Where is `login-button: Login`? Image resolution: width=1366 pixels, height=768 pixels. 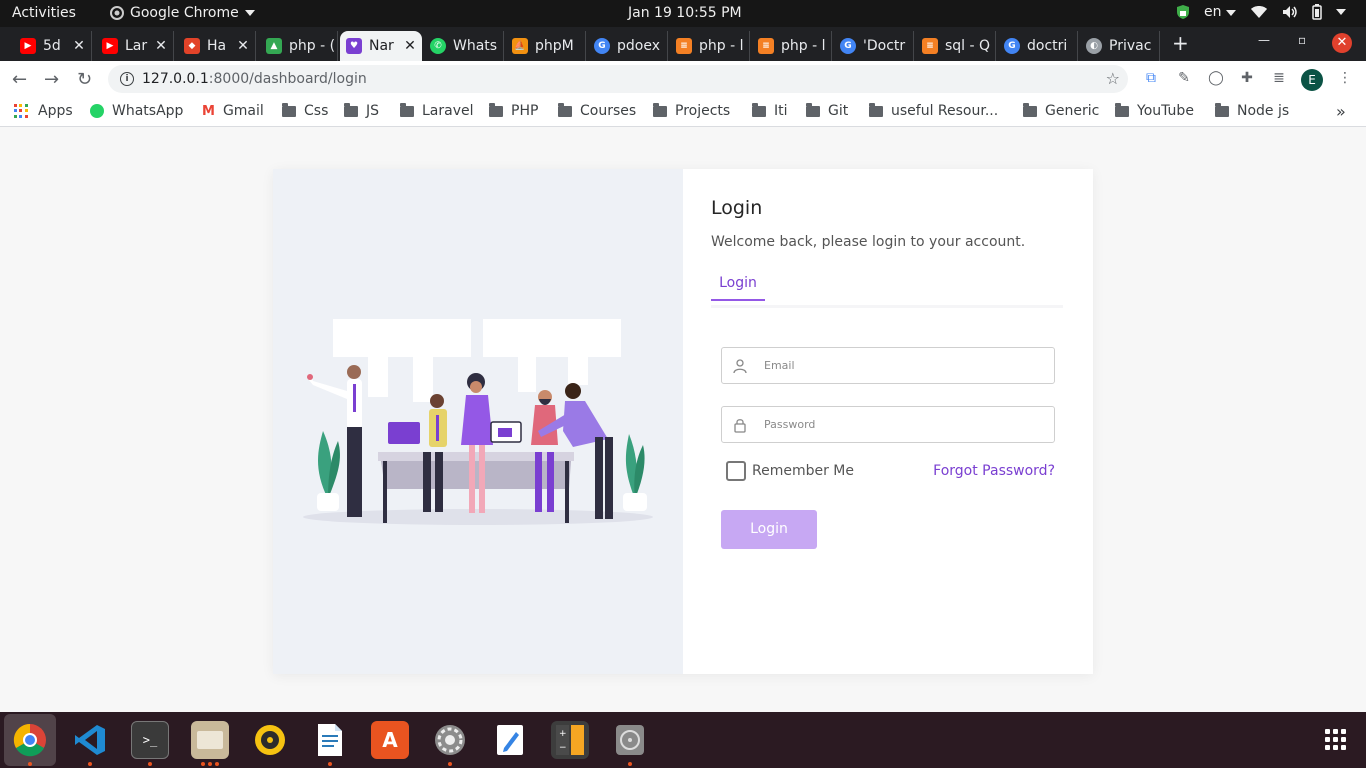 login-button: Login is located at coordinates (769, 529).